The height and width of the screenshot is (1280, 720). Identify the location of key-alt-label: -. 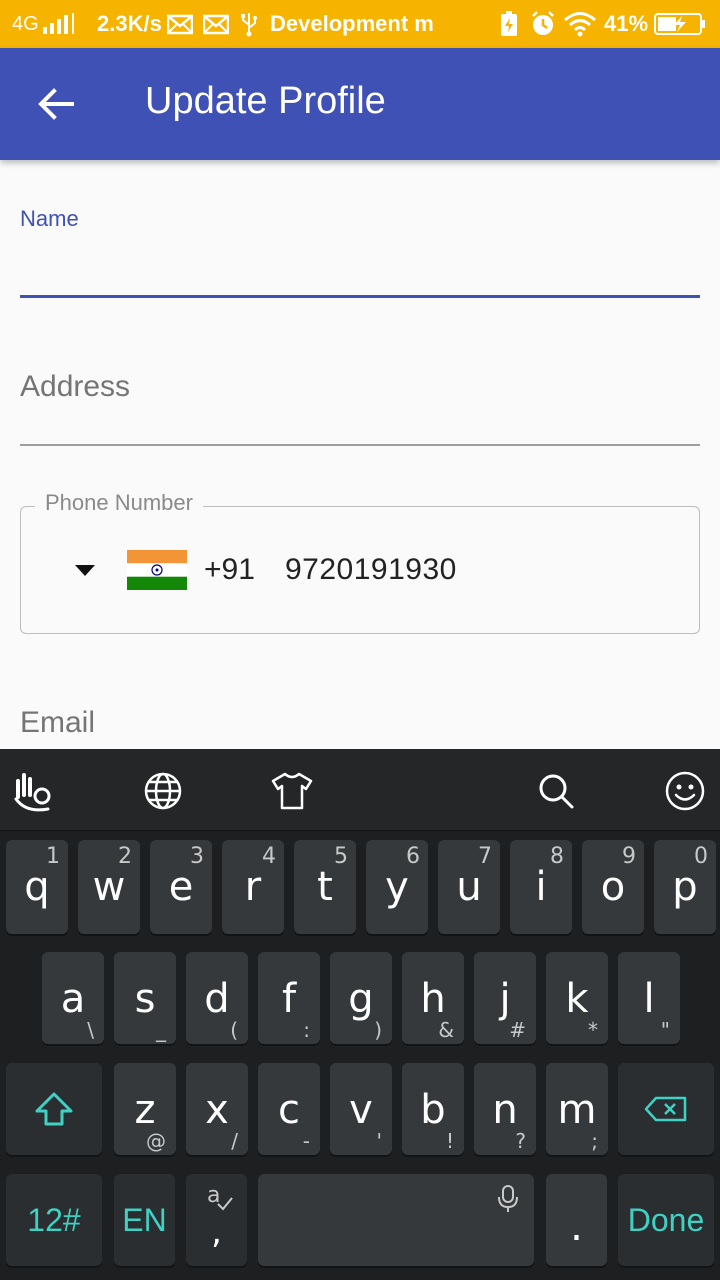
(306, 1141).